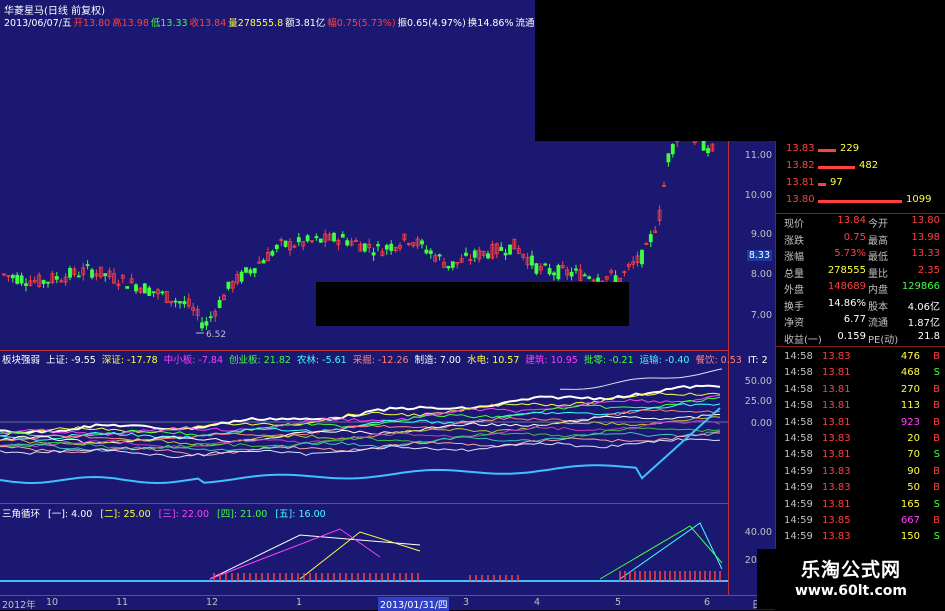  I want to click on date-axis-label: 4, so click(537, 602).